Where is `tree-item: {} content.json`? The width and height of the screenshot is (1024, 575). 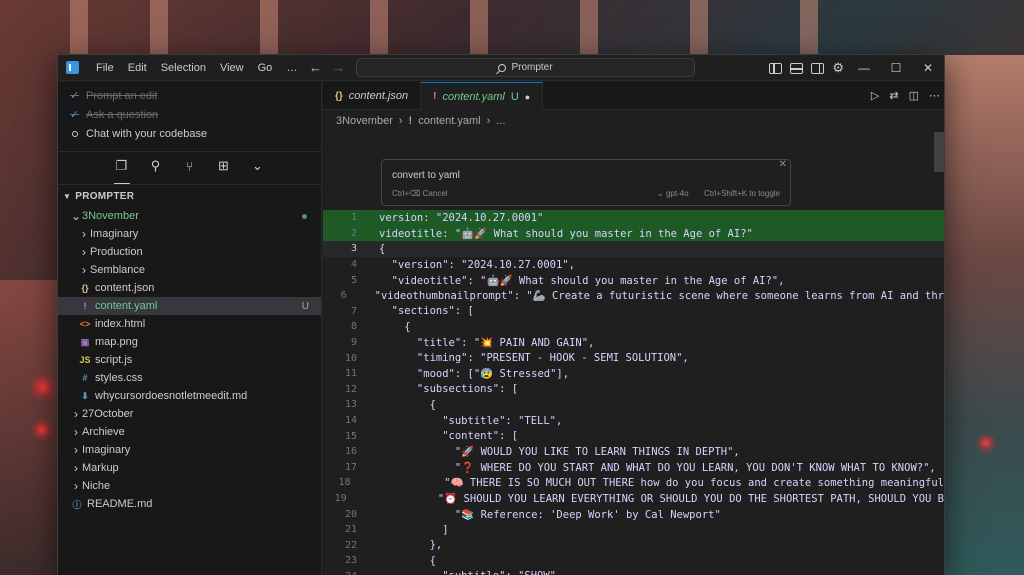
tree-item: {} content.json is located at coordinates (189, 288).